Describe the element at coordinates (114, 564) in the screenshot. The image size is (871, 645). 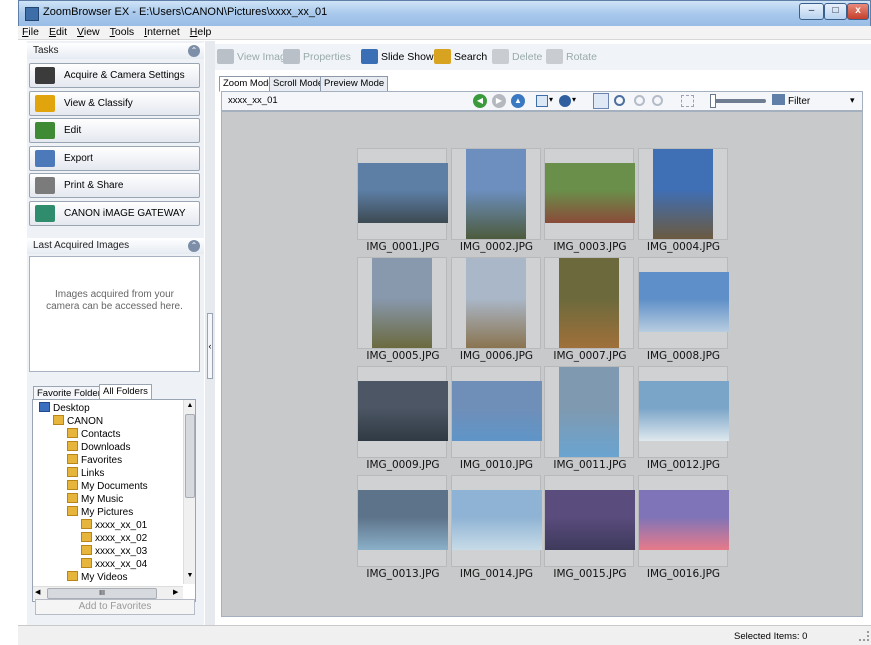
I see `tree-item: xxxx_xx_04` at that location.